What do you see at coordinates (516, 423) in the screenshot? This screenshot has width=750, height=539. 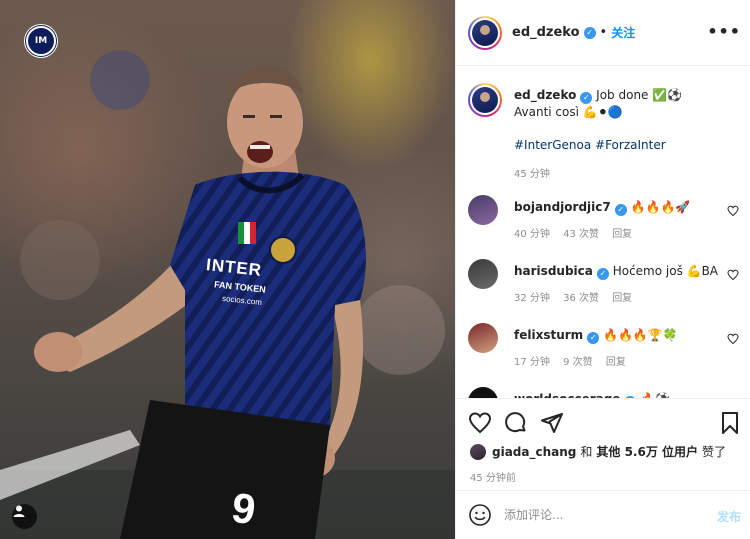 I see `comment-bubble-icon` at bounding box center [516, 423].